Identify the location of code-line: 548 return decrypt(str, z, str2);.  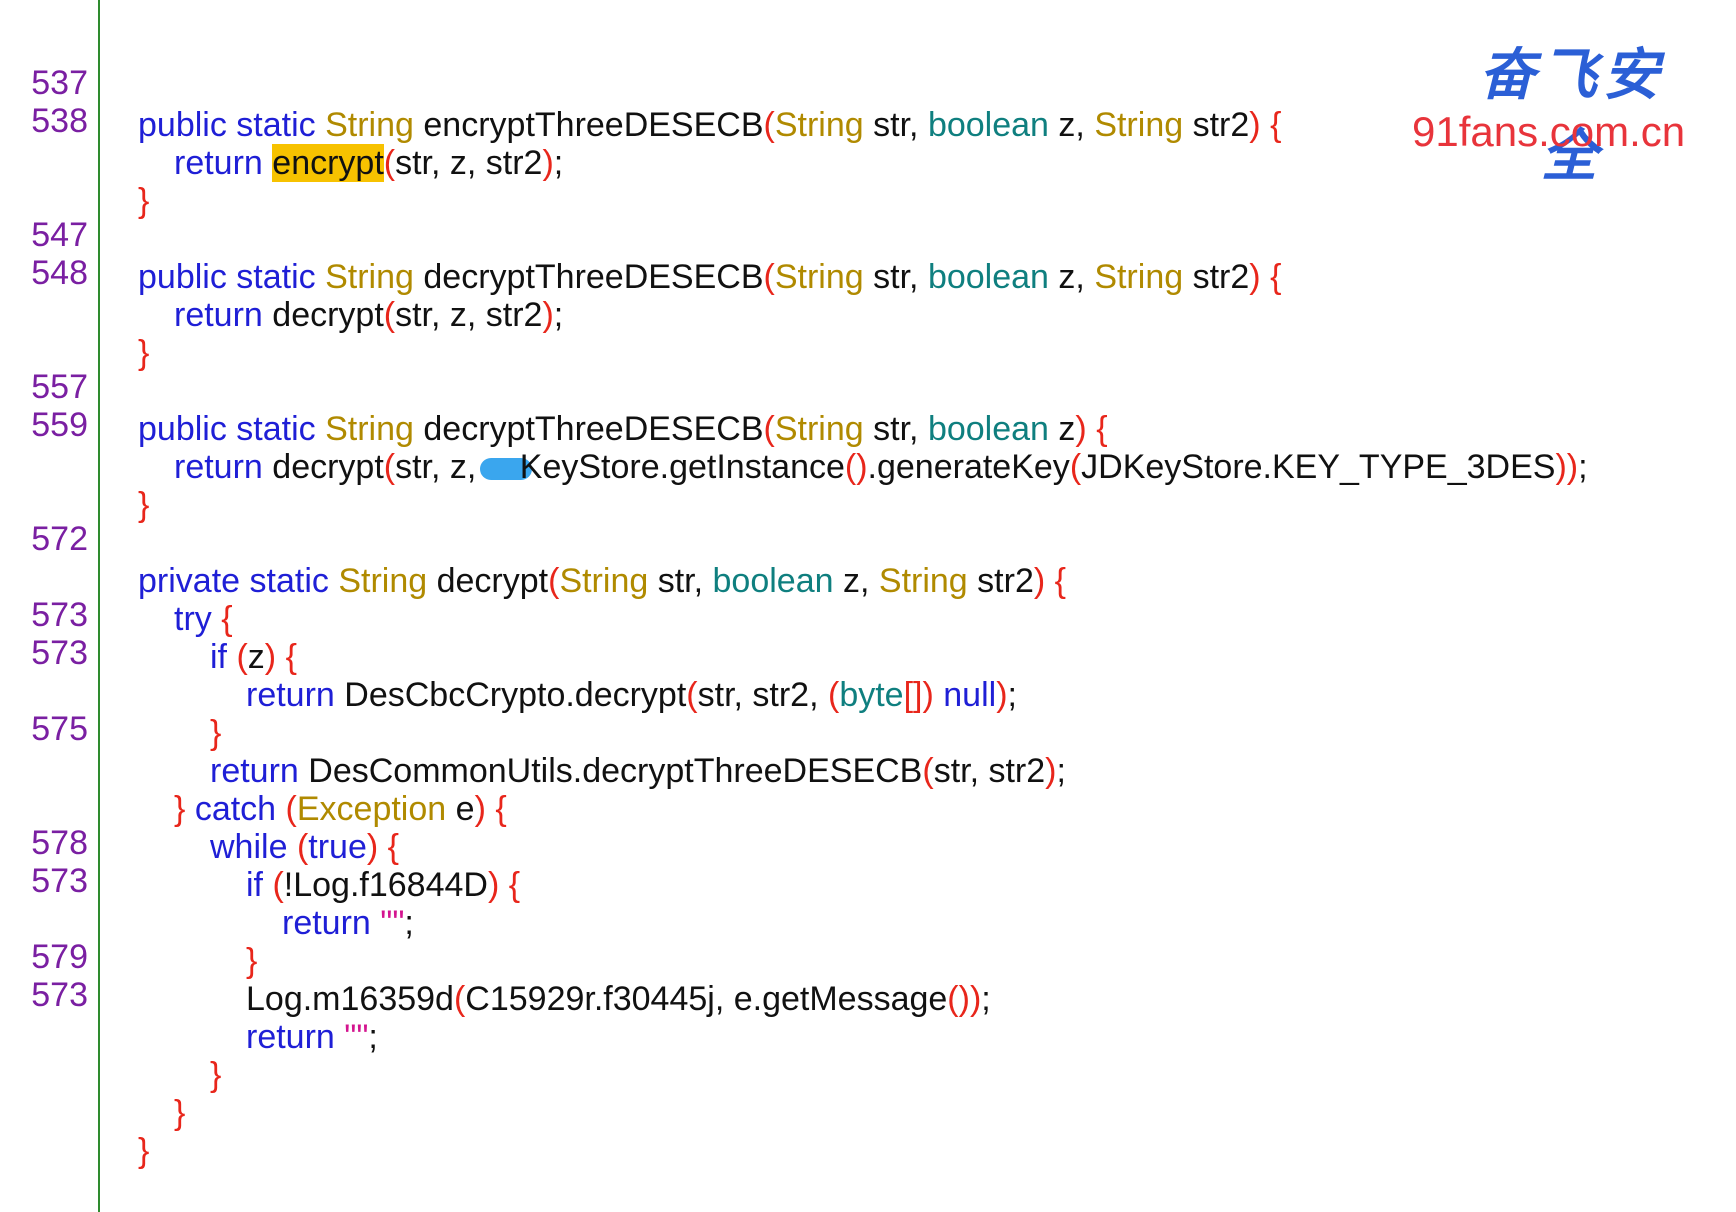
(281, 272).